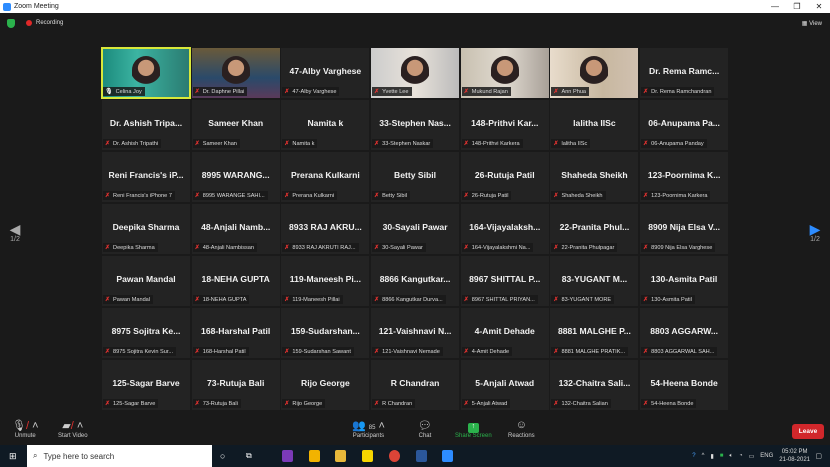 The image size is (830, 467). Describe the element at coordinates (794, 456) in the screenshot. I see `clock: 05:02 PM 21-08-2021` at that location.